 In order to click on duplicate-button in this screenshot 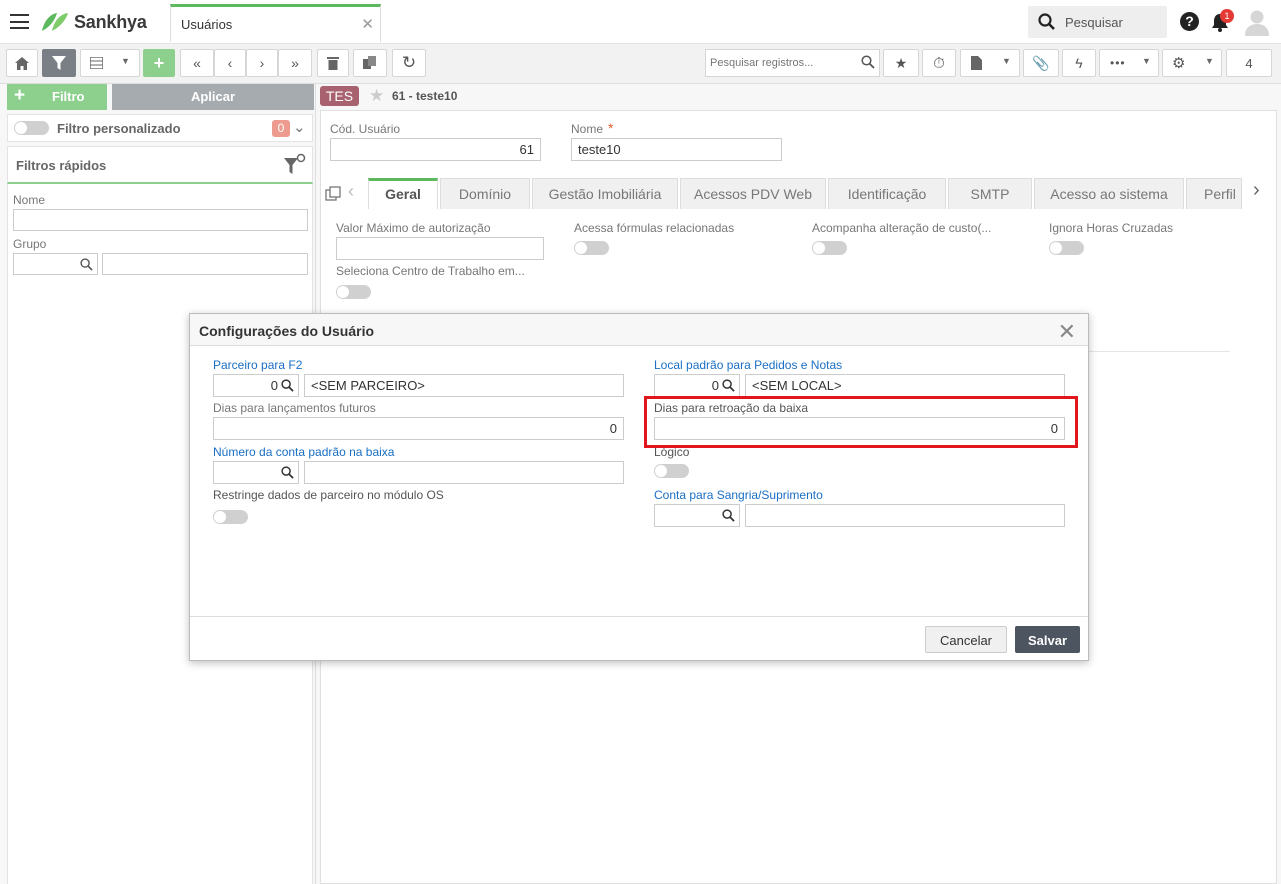, I will do `click(370, 63)`.